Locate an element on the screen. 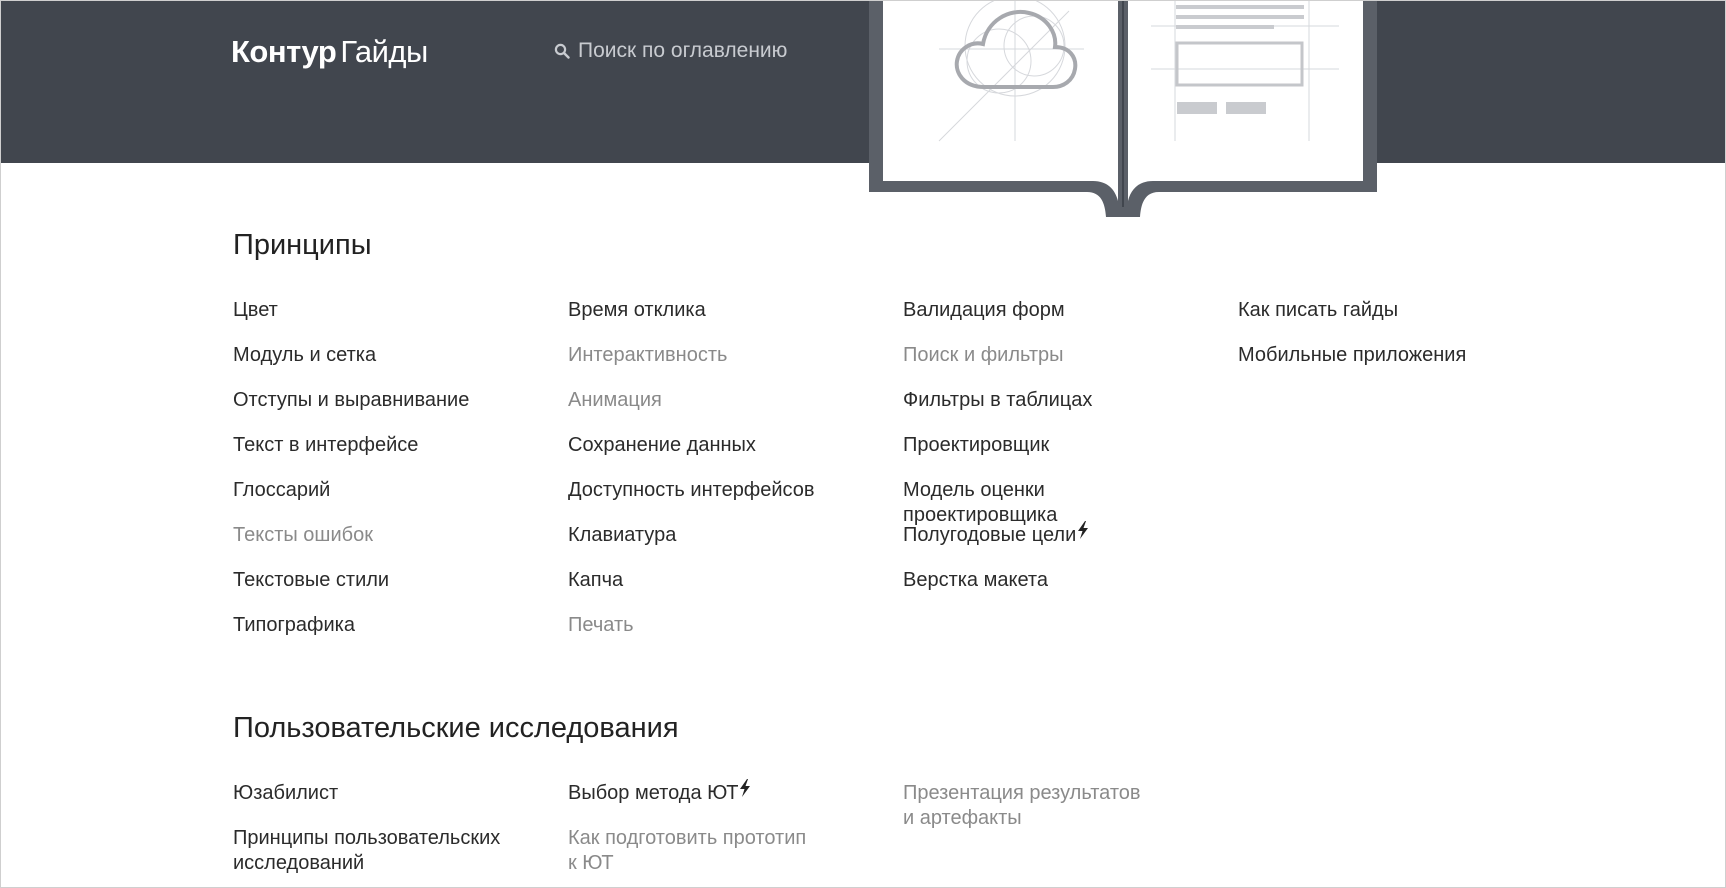 This screenshot has height=888, width=1726. guide-link-label: Анимация is located at coordinates (615, 400).